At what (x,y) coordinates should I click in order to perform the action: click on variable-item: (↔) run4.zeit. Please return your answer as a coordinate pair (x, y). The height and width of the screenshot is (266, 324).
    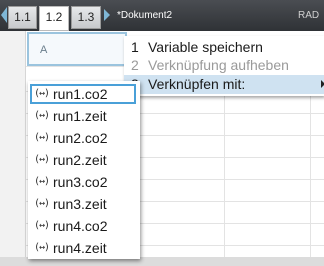
    Looking at the image, I should click on (84, 248).